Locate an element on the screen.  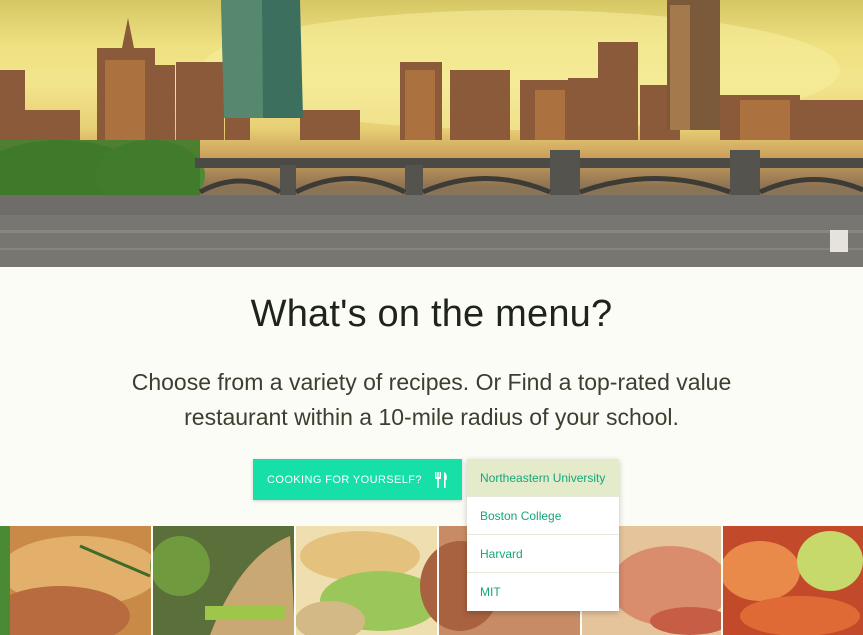
utensils-icon is located at coordinates (441, 479).